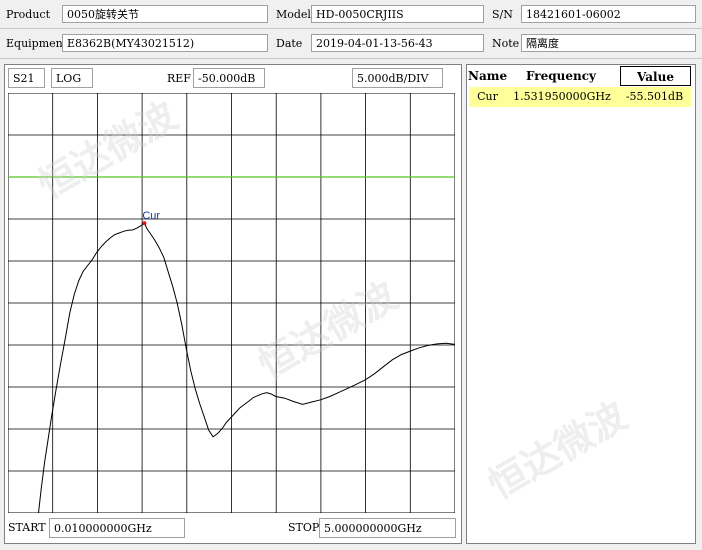  Describe the element at coordinates (397, 78) in the screenshot. I see `scale-field: 5.000dB/DIV` at that location.